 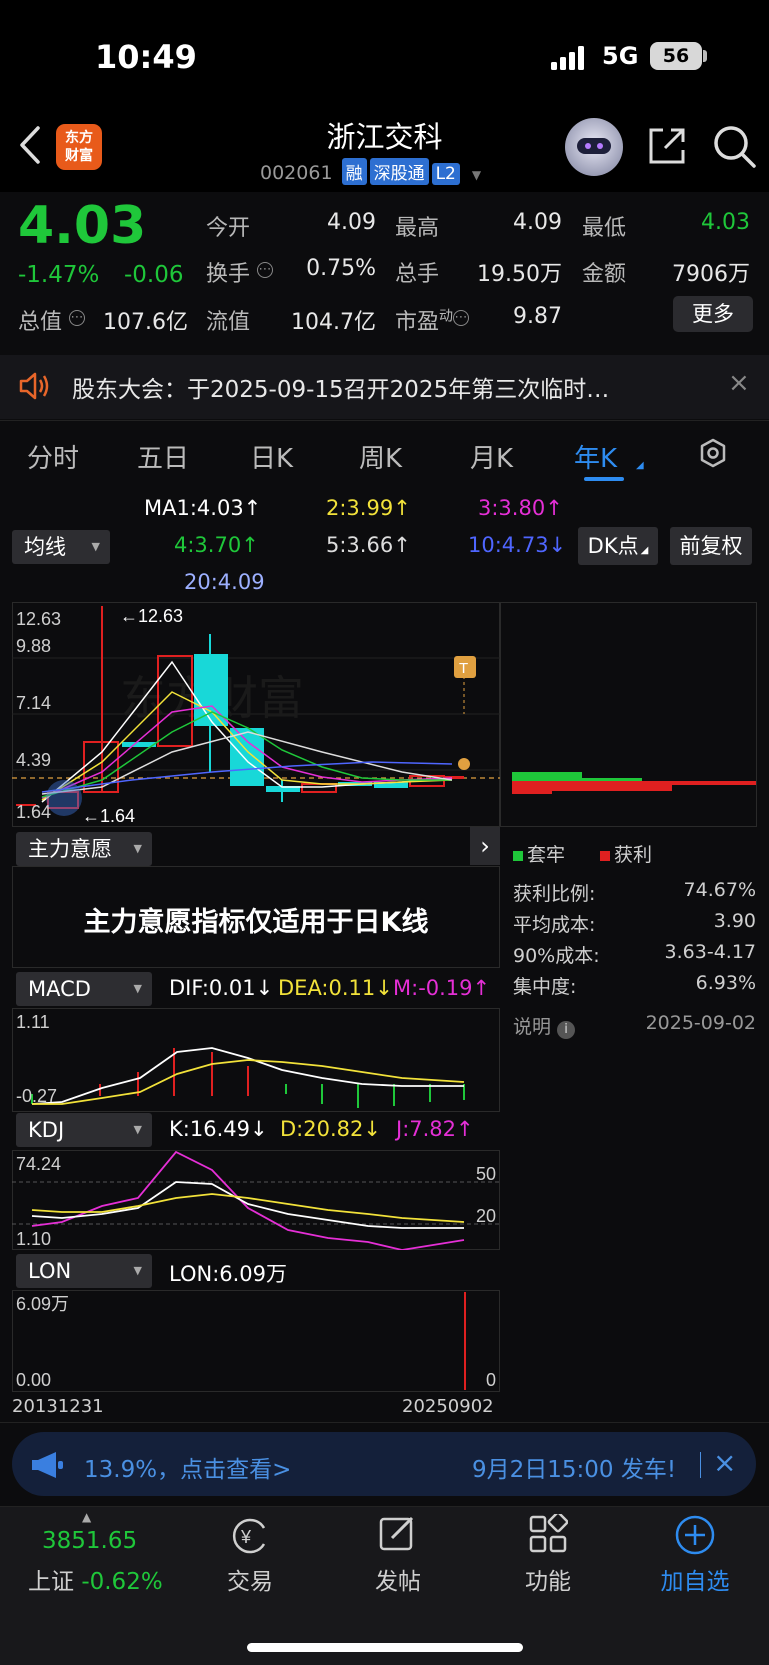 What do you see at coordinates (486, 1174) in the screenshot?
I see `kdj-ref-50: 50` at bounding box center [486, 1174].